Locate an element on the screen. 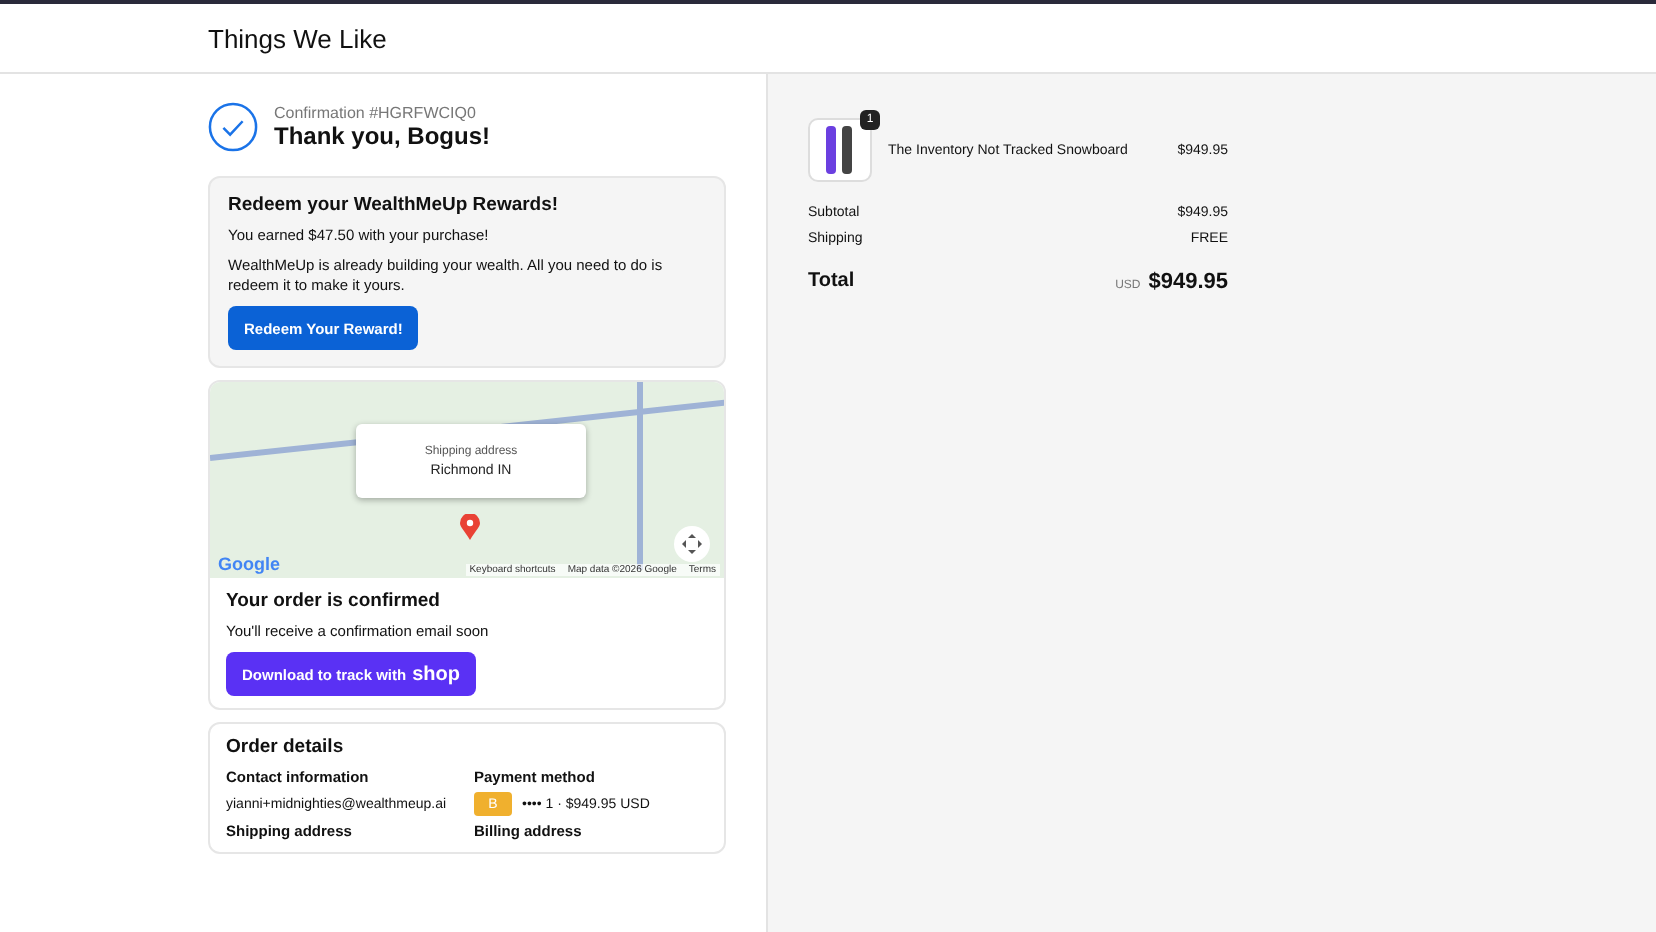 The width and height of the screenshot is (1656, 932). order-confirmed-title: Your order is confirmed is located at coordinates (334, 601).